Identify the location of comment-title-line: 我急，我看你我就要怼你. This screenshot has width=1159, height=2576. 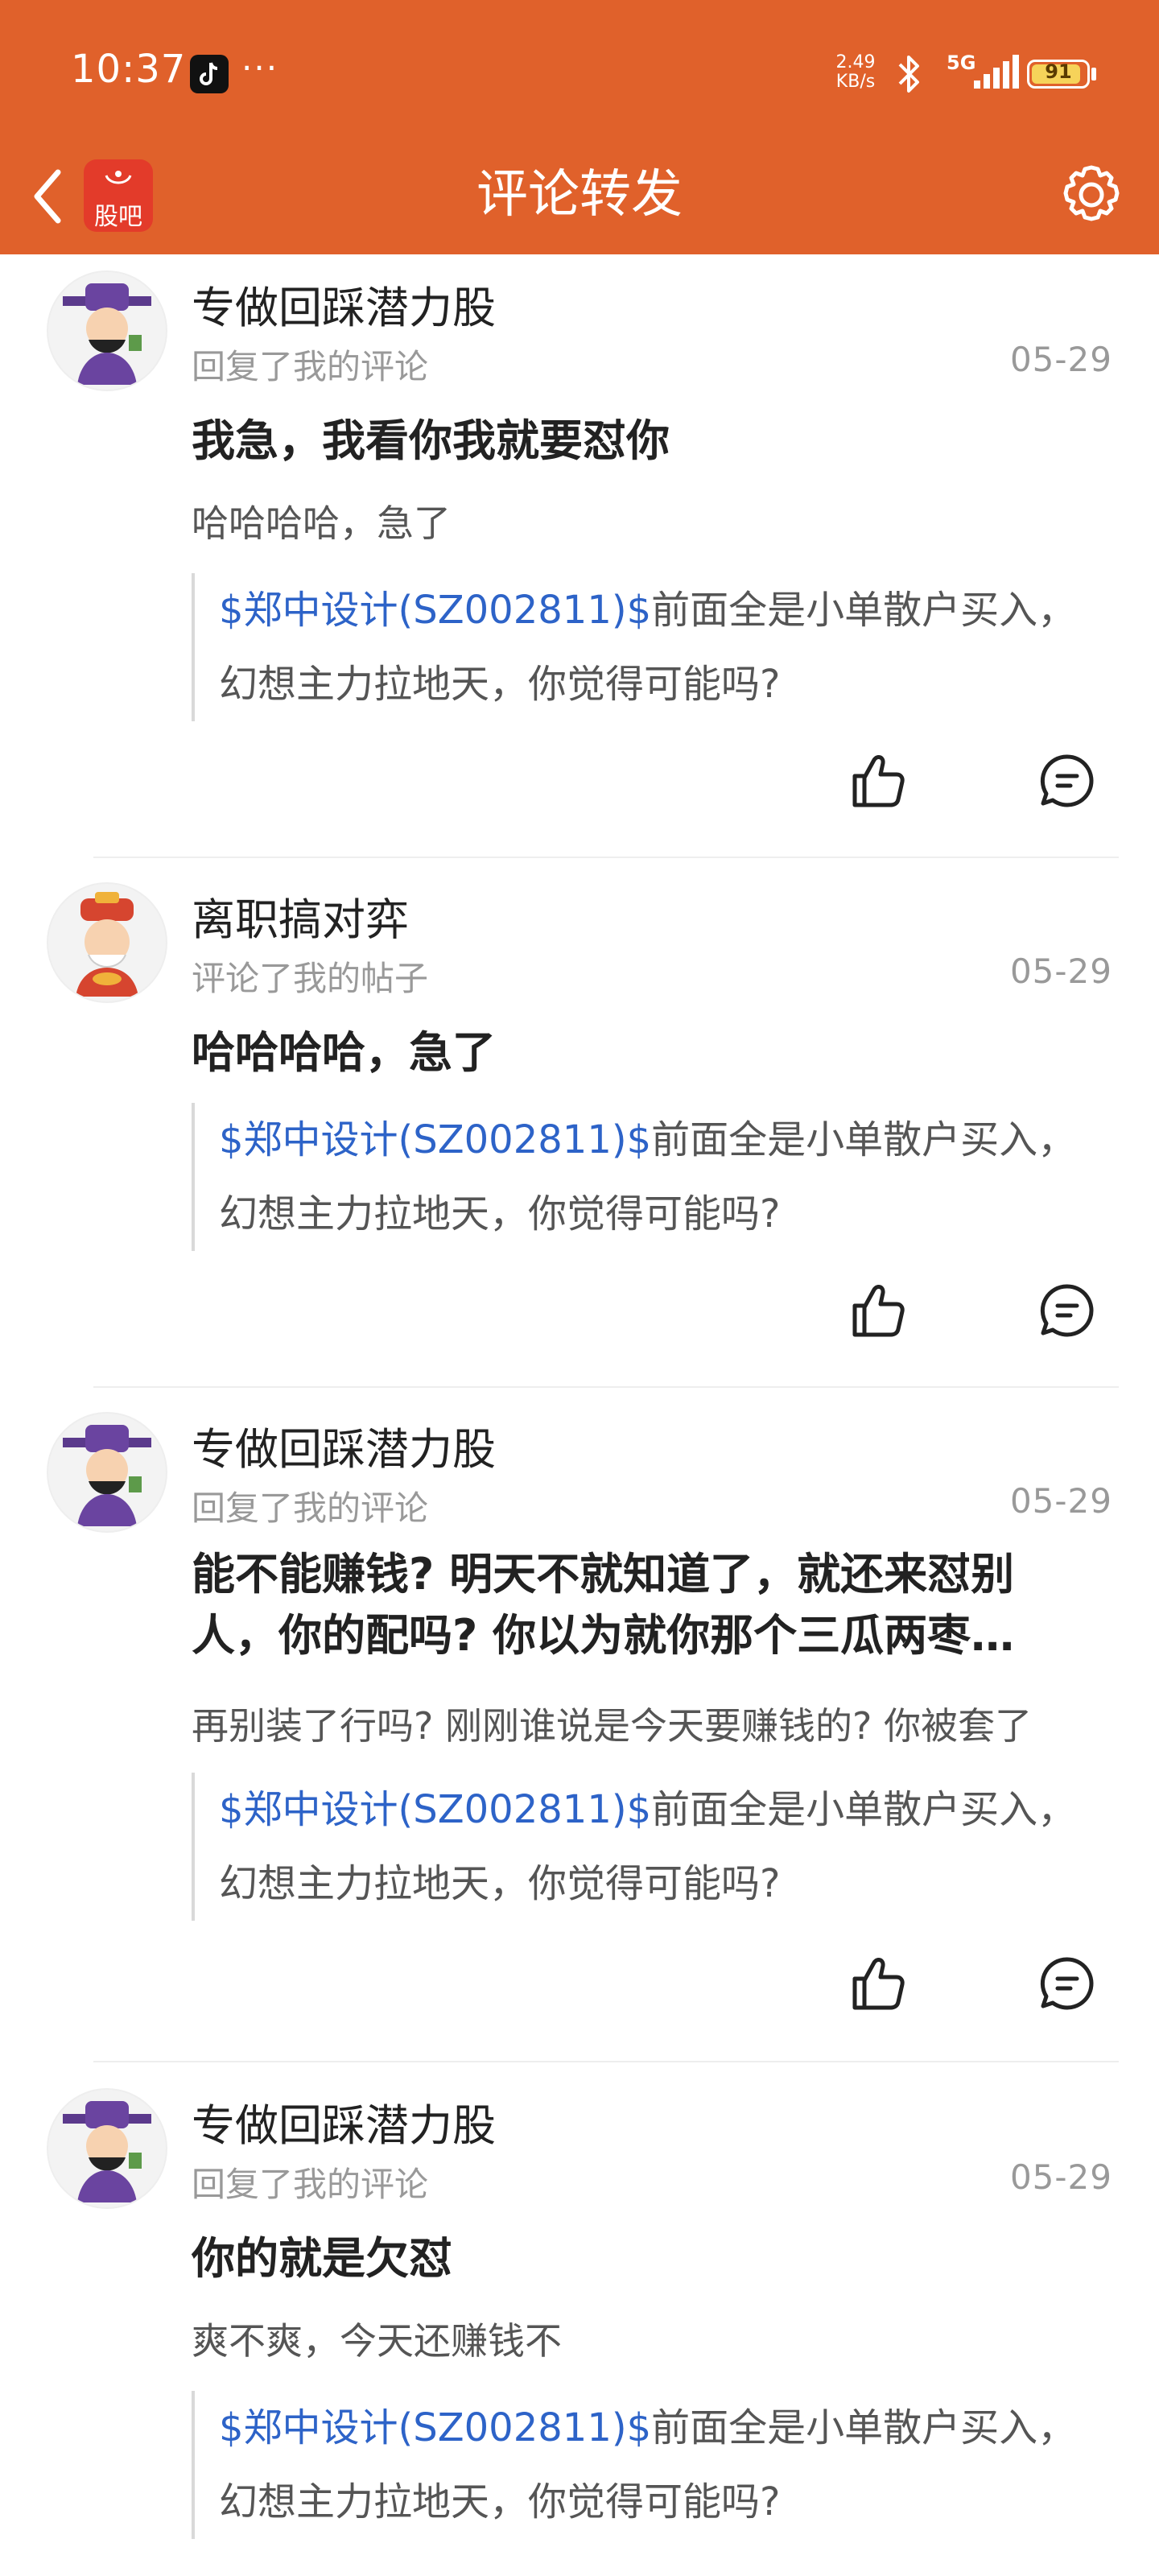
(431, 441).